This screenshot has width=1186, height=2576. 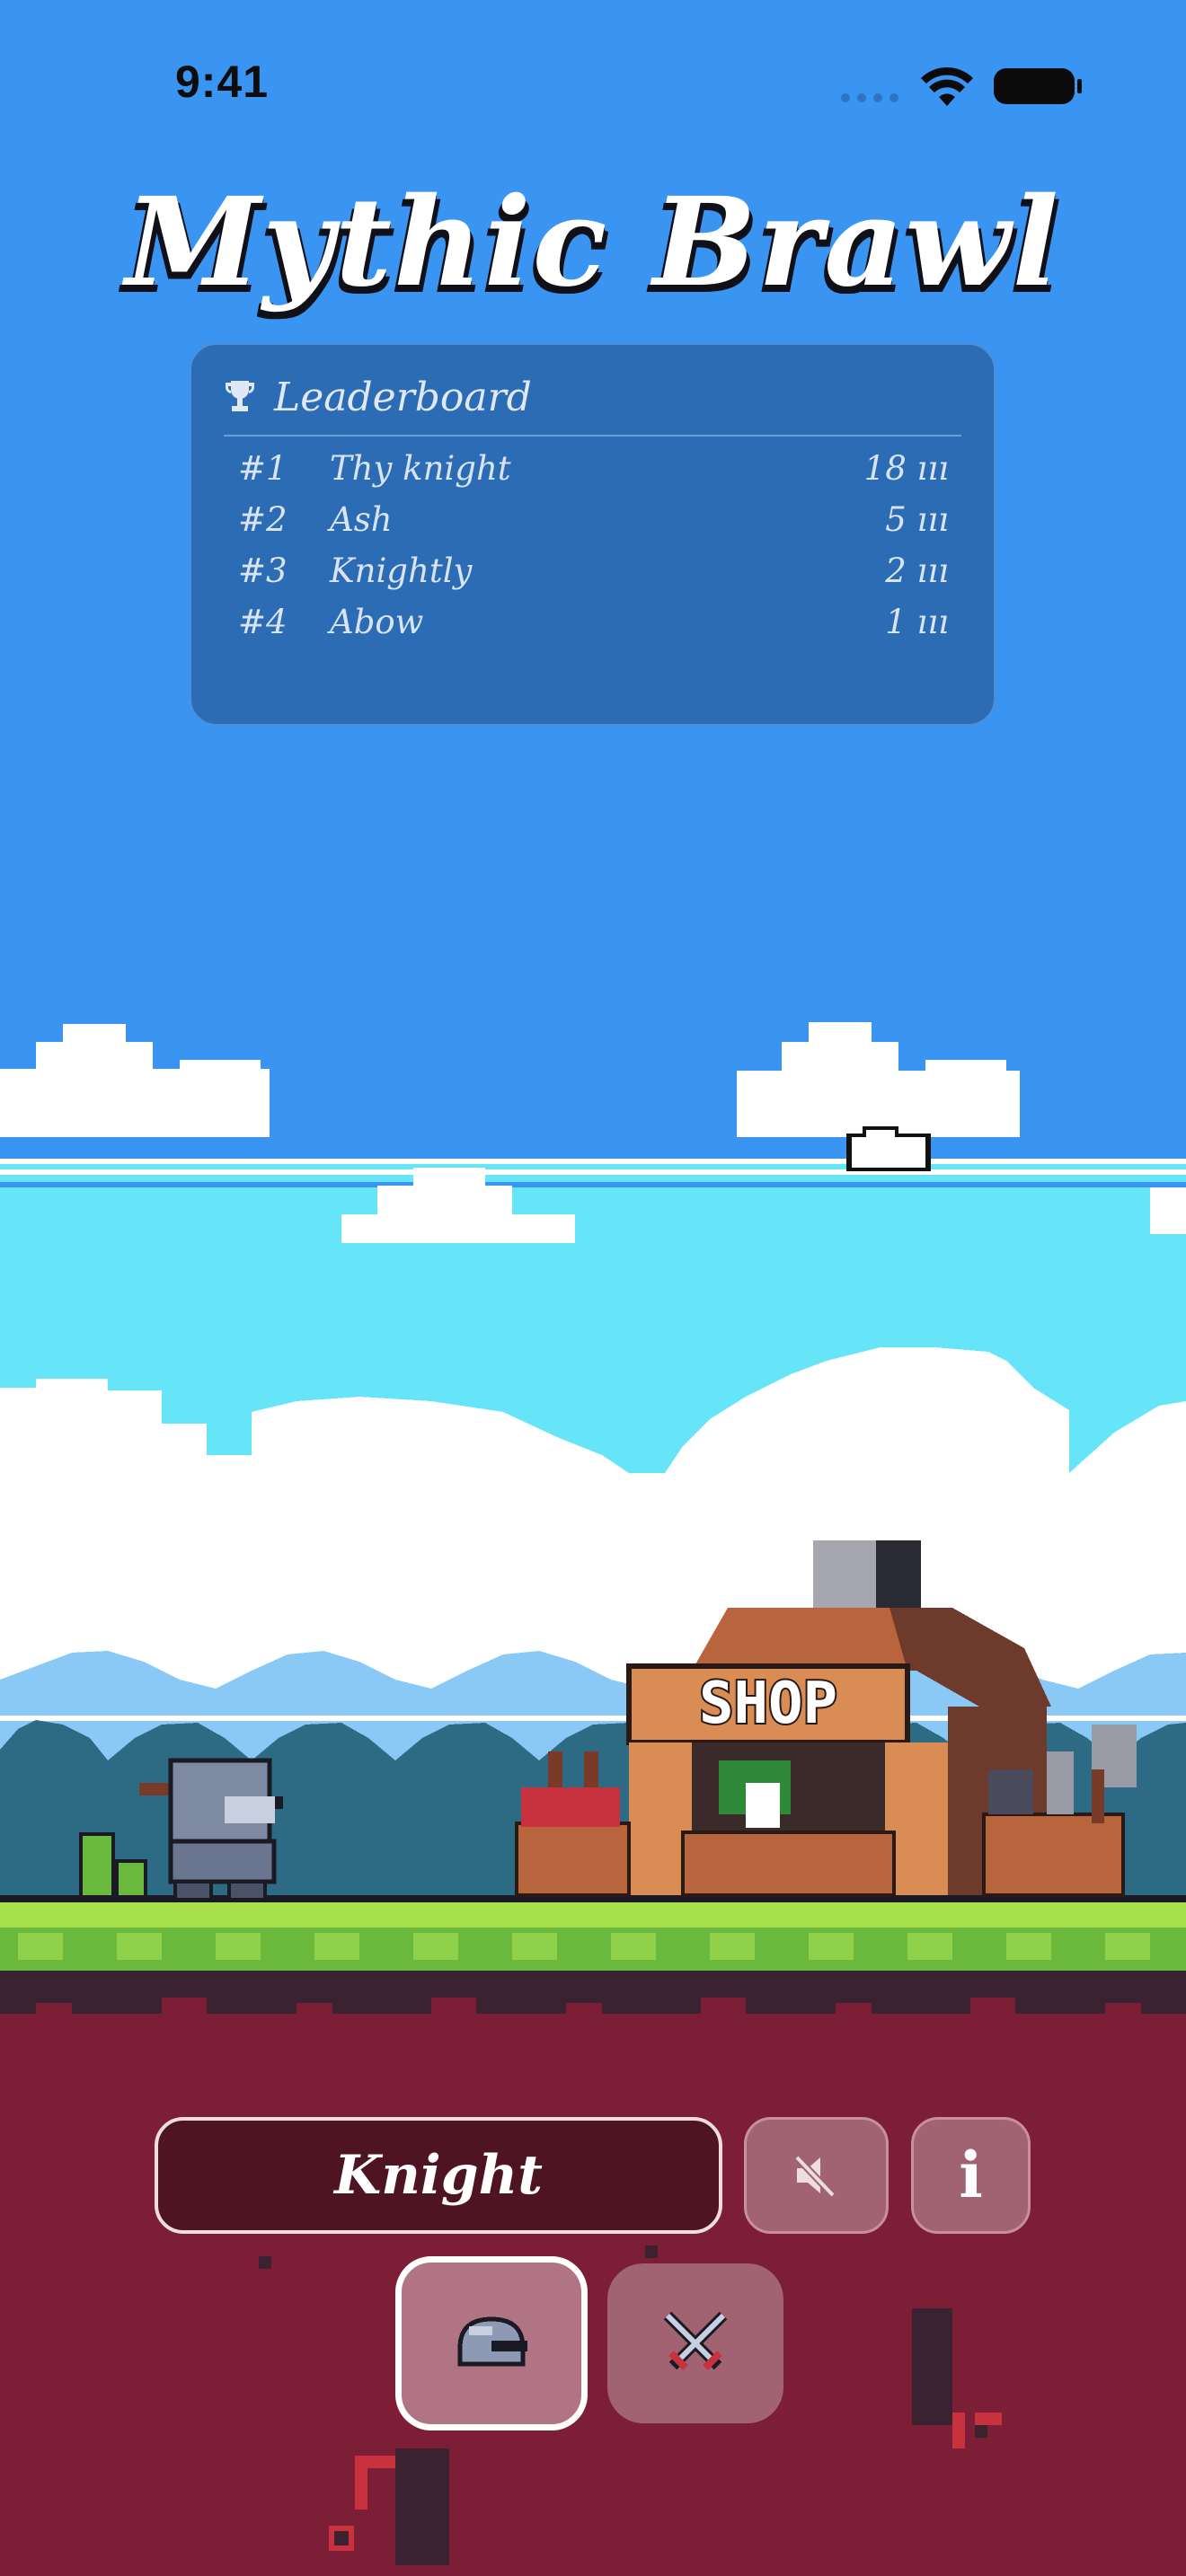 What do you see at coordinates (906, 468) in the screenshot?
I see `leaderboard-score: 18 ııı` at bounding box center [906, 468].